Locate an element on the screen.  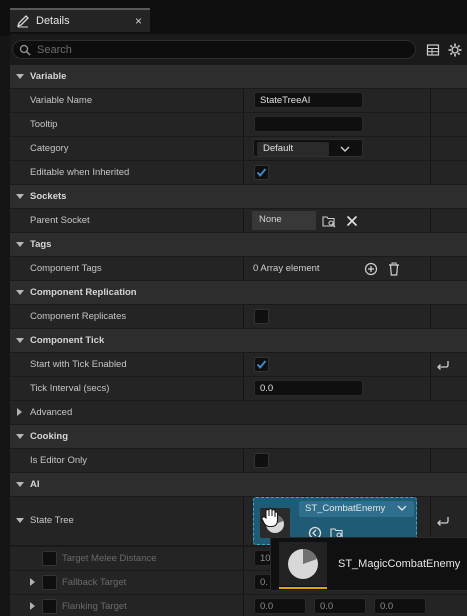
asset-type-bar is located at coordinates (303, 588).